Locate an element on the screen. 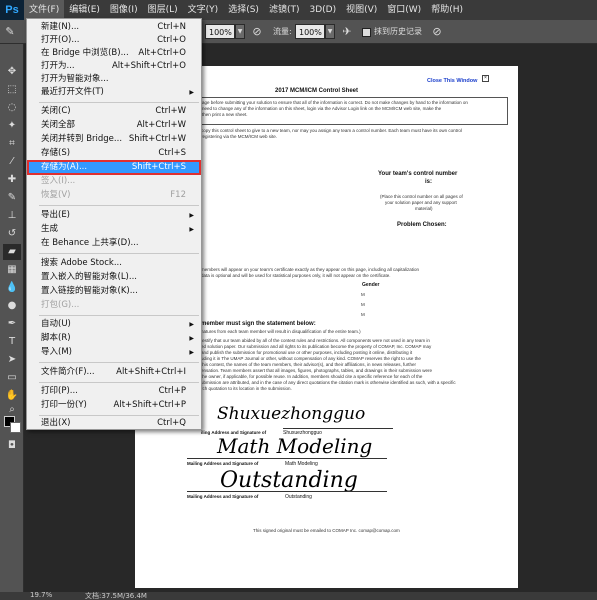  menu-generate: 生成 ▶ is located at coordinates (114, 229).